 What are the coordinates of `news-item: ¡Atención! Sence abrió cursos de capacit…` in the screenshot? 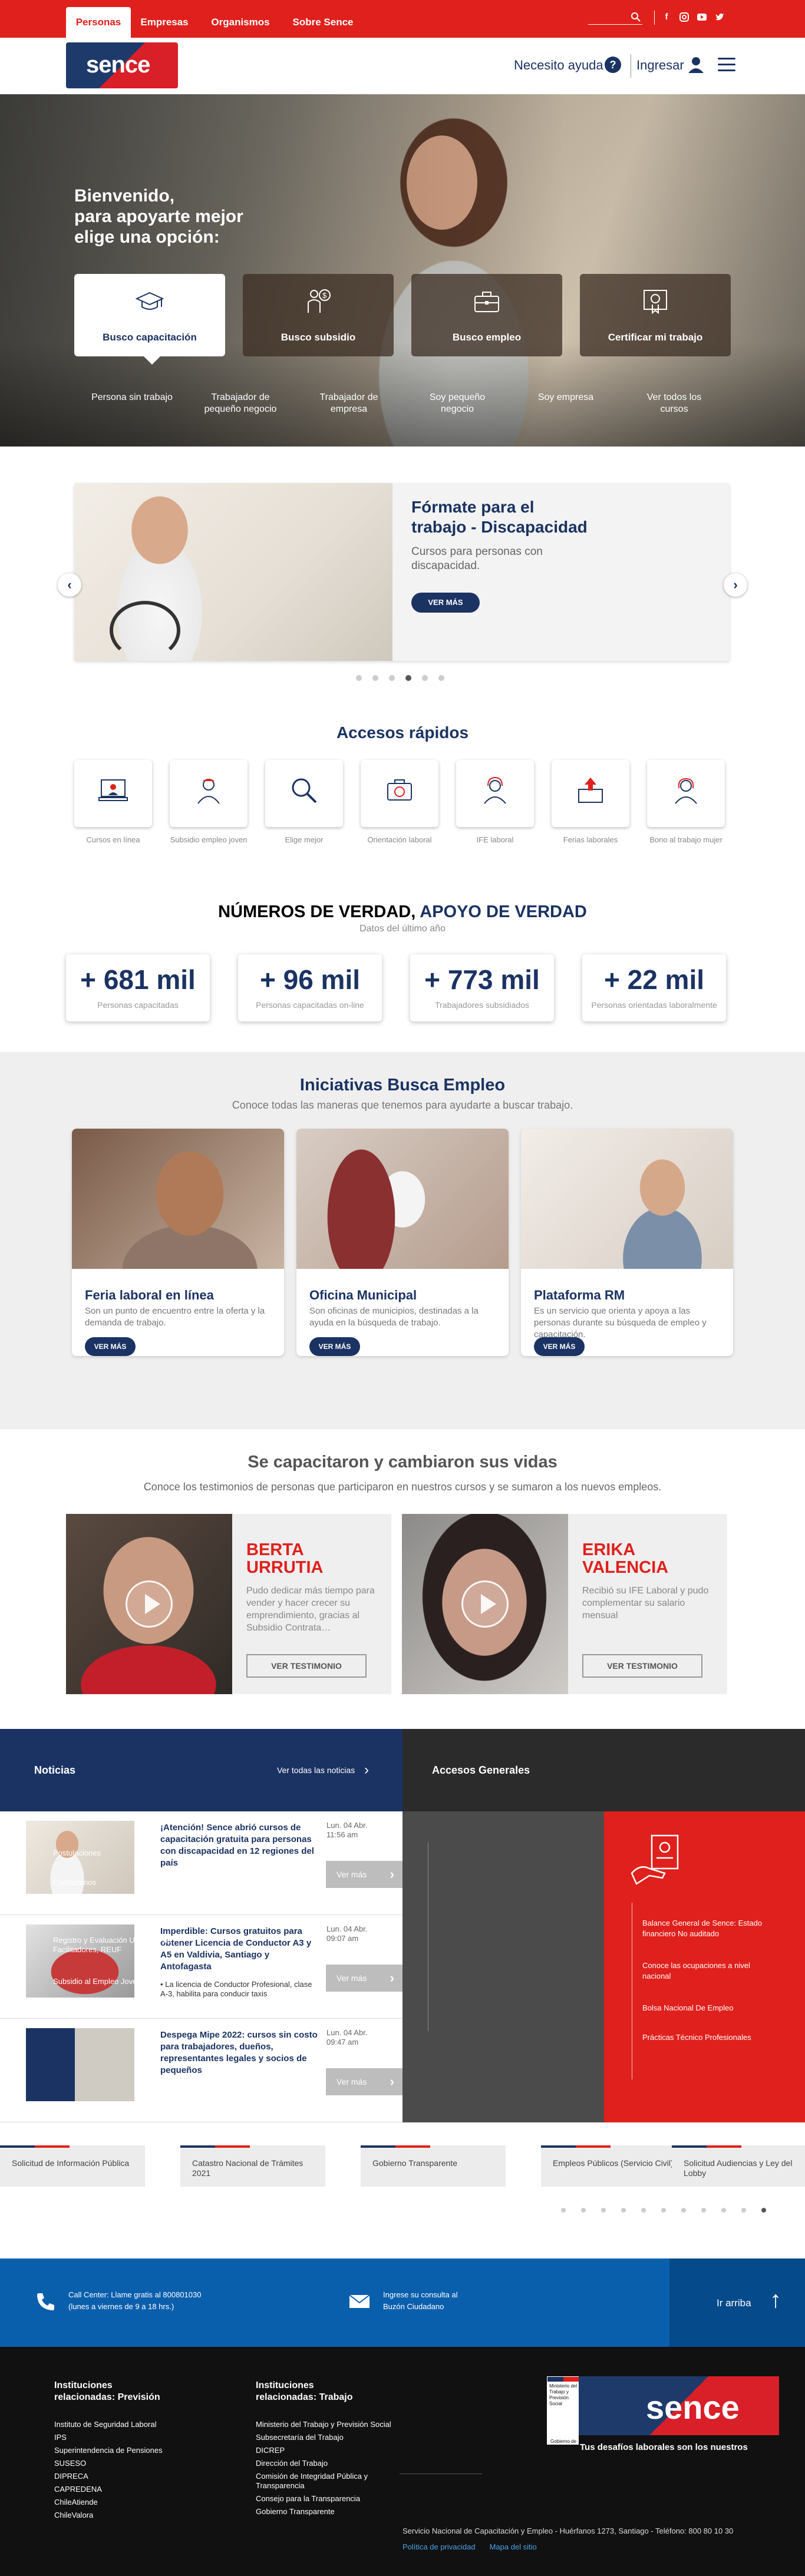 It's located at (201, 1863).